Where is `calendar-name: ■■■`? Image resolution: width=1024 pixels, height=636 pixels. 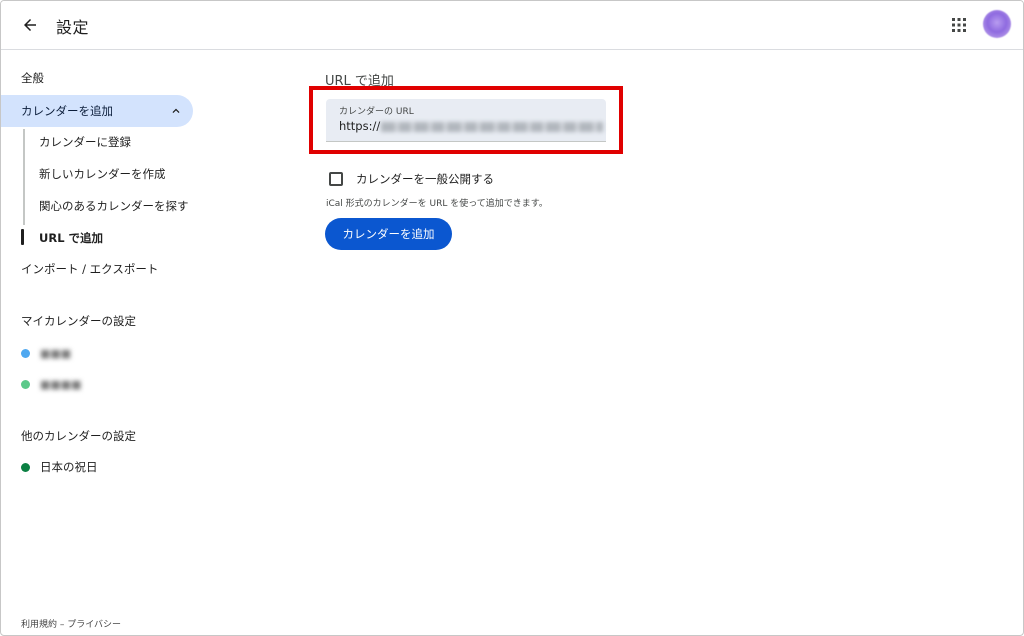
calendar-name: ■■■ is located at coordinates (56, 353).